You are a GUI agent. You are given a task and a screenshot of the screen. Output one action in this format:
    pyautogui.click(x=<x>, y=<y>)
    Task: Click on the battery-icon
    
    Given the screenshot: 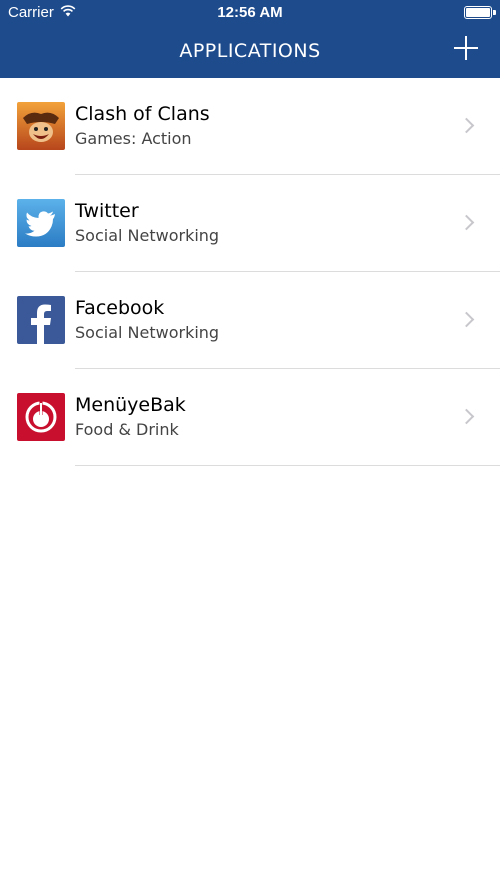 What is the action you would take?
    pyautogui.click(x=480, y=12)
    